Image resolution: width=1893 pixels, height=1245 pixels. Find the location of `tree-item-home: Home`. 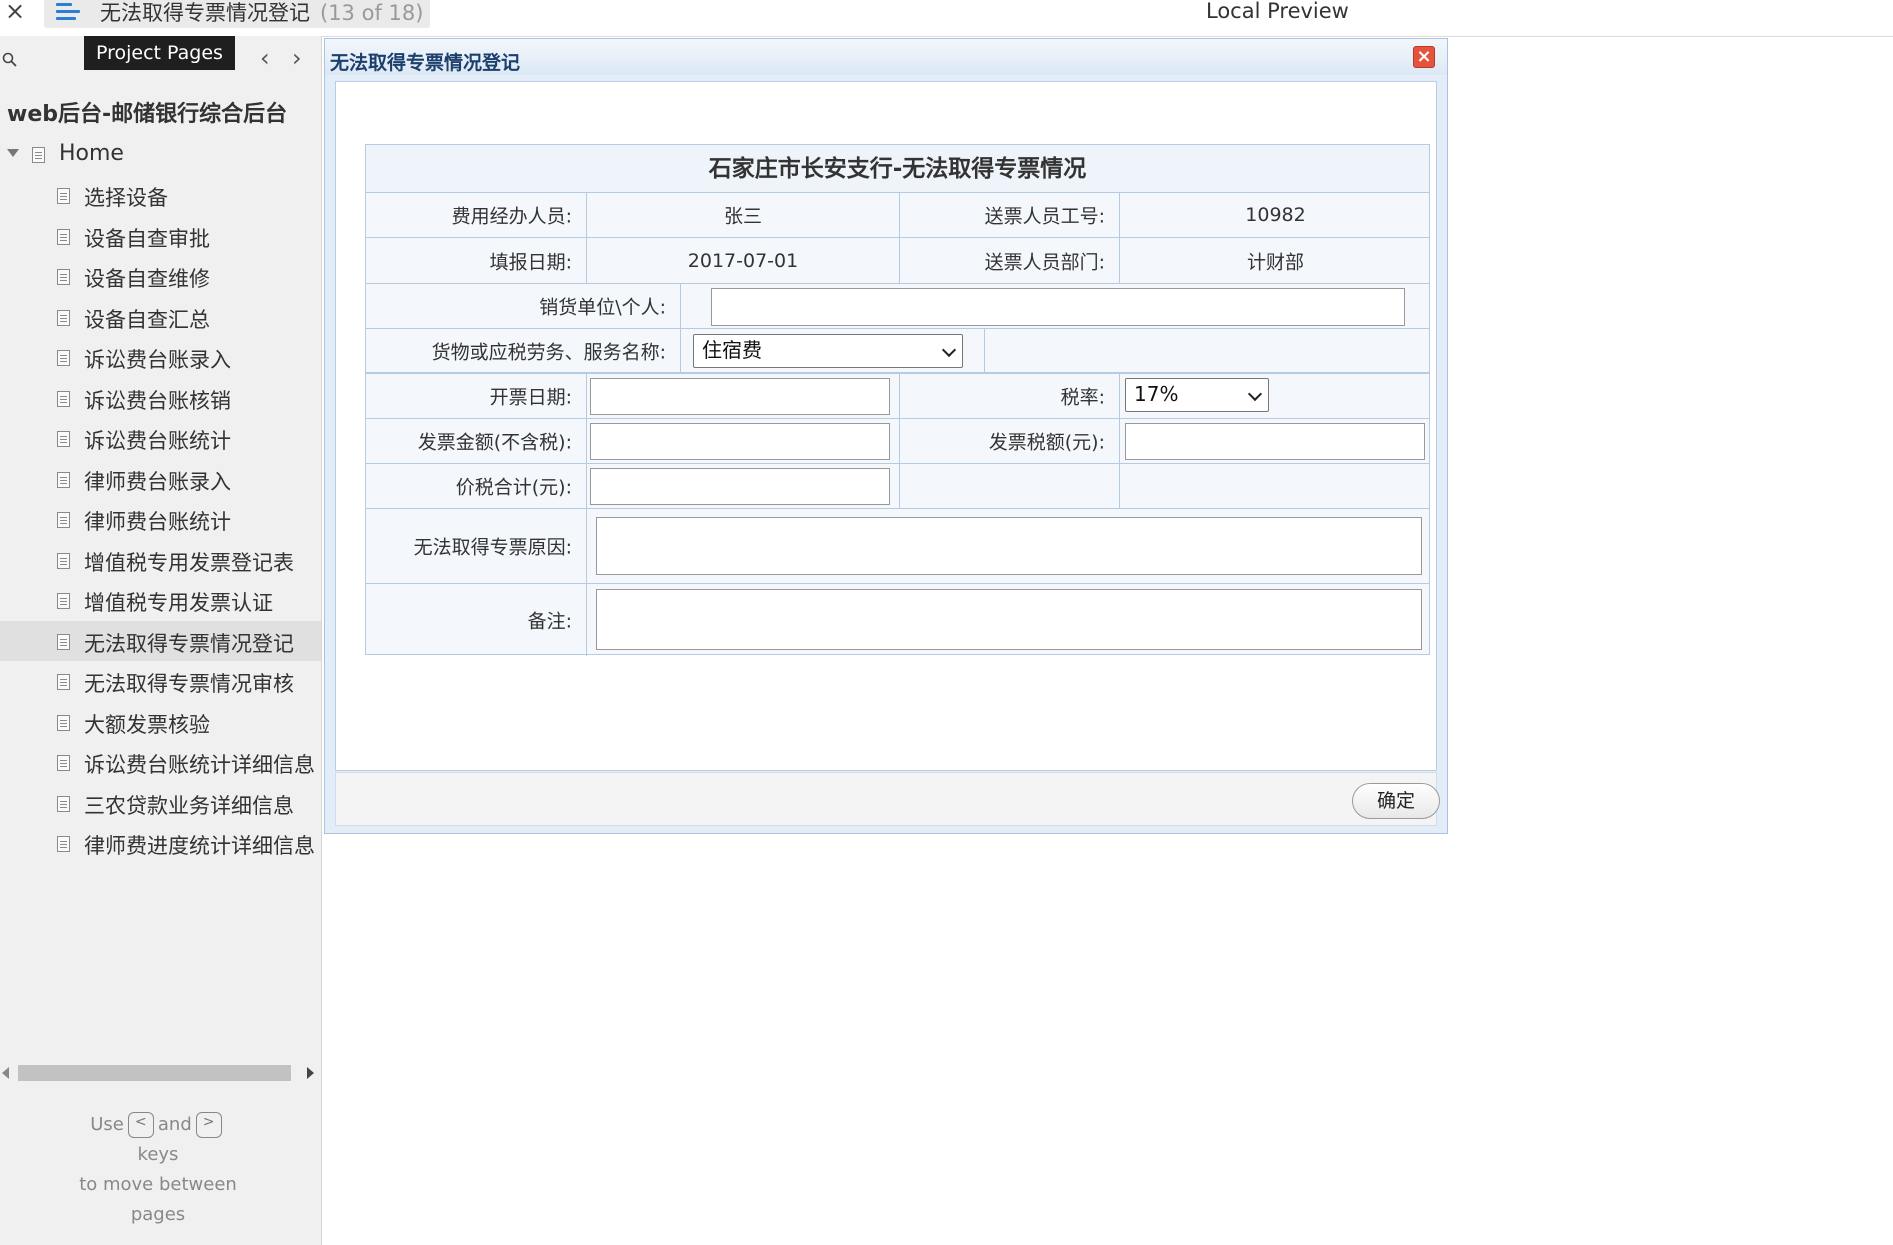

tree-item-home: Home is located at coordinates (160, 155).